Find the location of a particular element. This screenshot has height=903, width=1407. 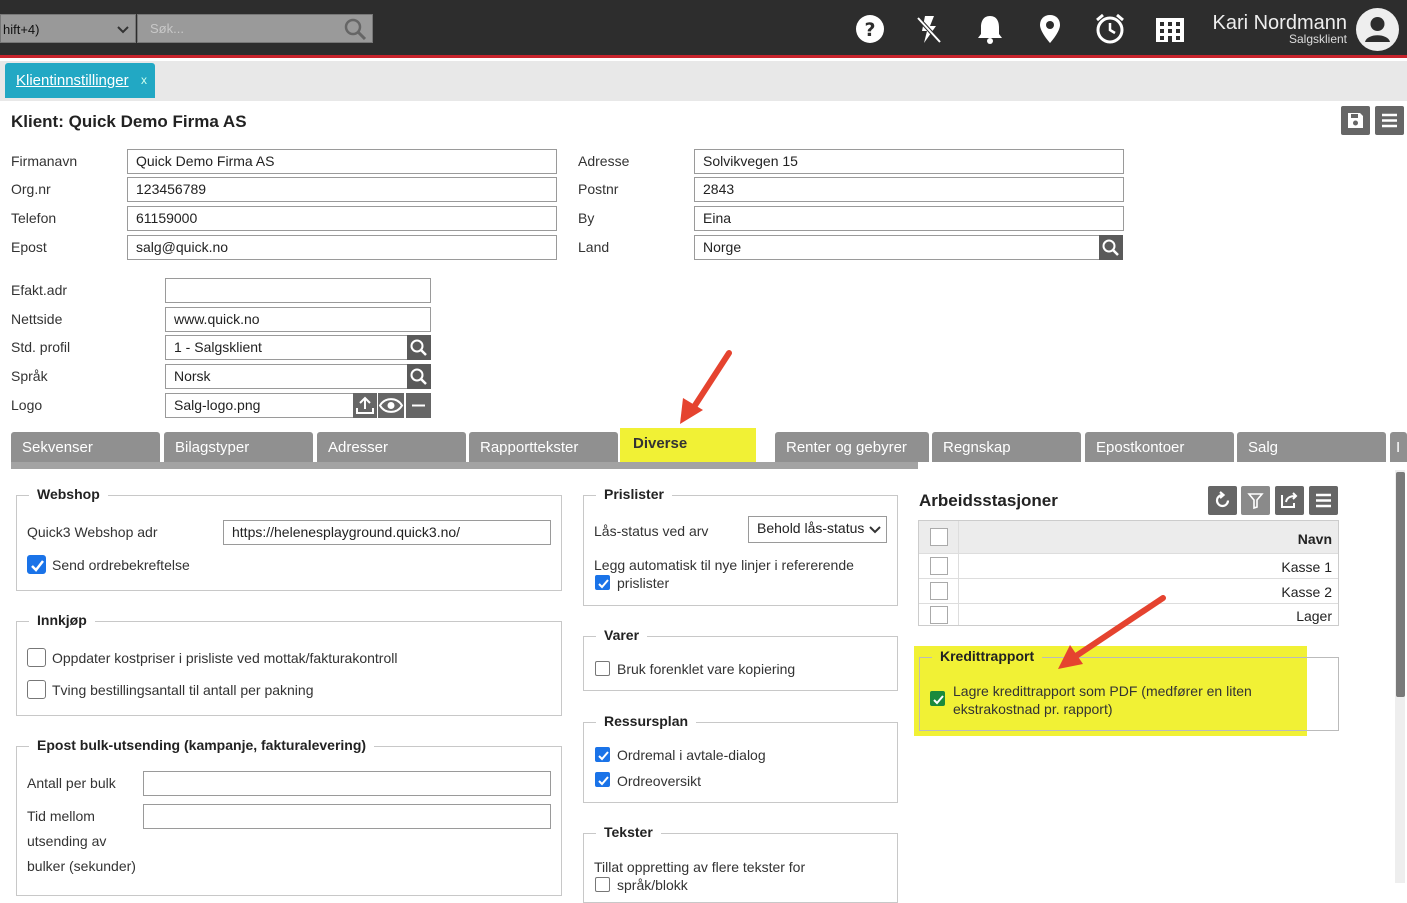

ordreoversikt-label: Ordreoversikt is located at coordinates (659, 781).